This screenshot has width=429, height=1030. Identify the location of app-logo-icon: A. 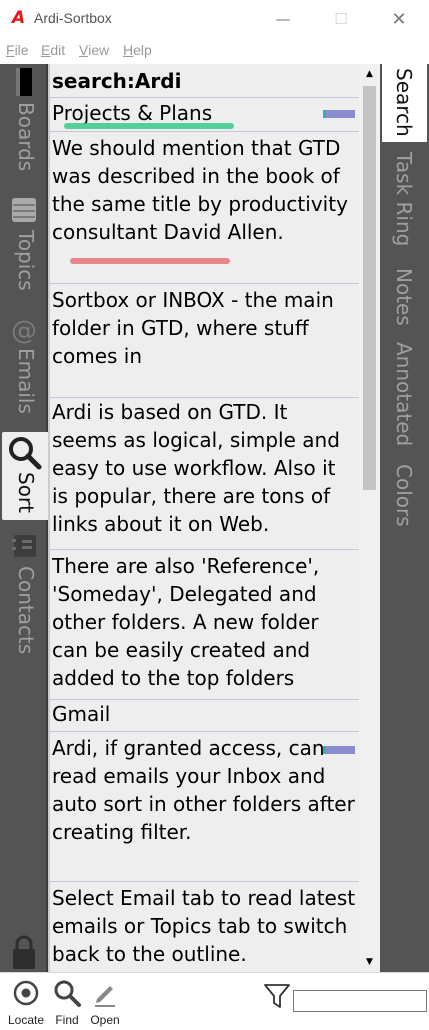
(19, 18).